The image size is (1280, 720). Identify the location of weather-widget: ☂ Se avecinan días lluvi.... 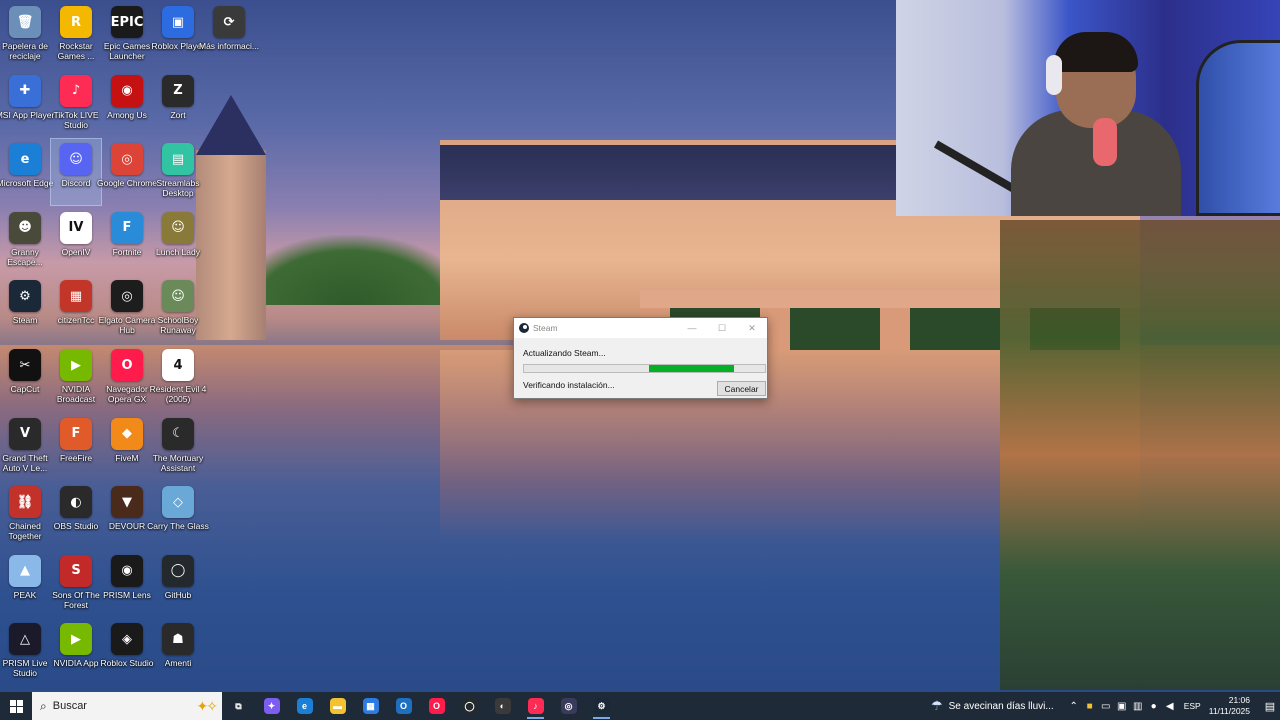
(992, 706).